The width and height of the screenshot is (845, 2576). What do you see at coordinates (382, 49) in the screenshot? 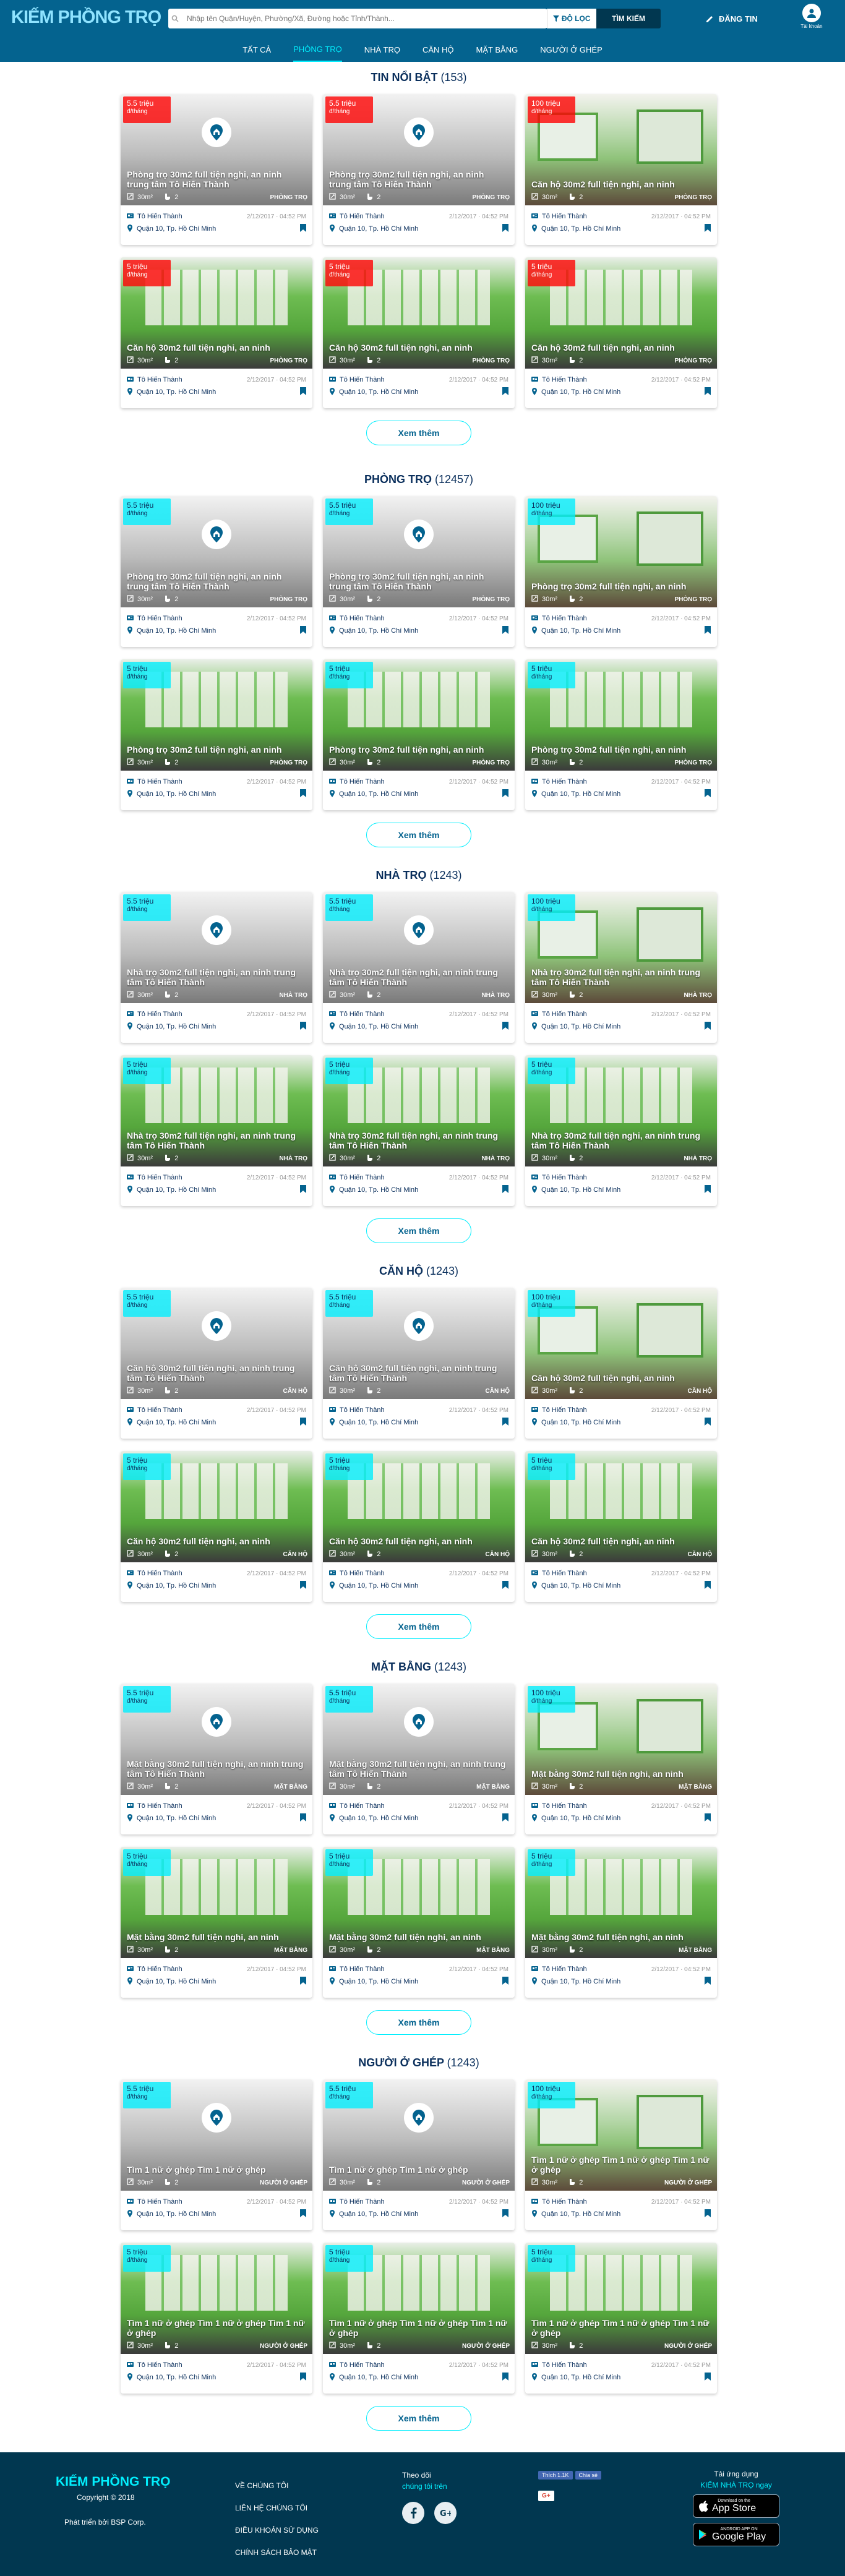
I see `nav-tab-2: NHÀ TRỌ` at bounding box center [382, 49].